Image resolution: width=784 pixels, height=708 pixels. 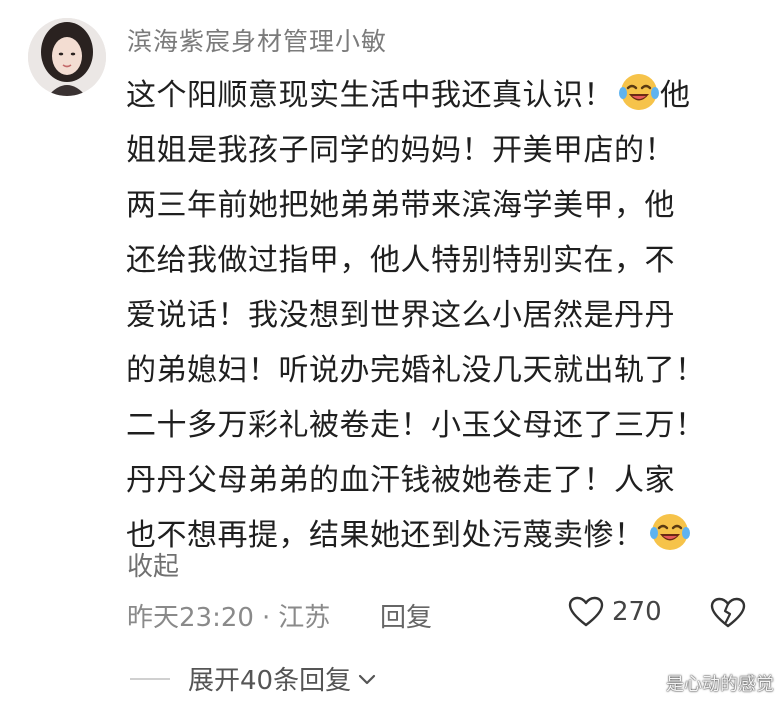 I want to click on username: 滨海紫宸身材管理小敏, so click(x=257, y=40).